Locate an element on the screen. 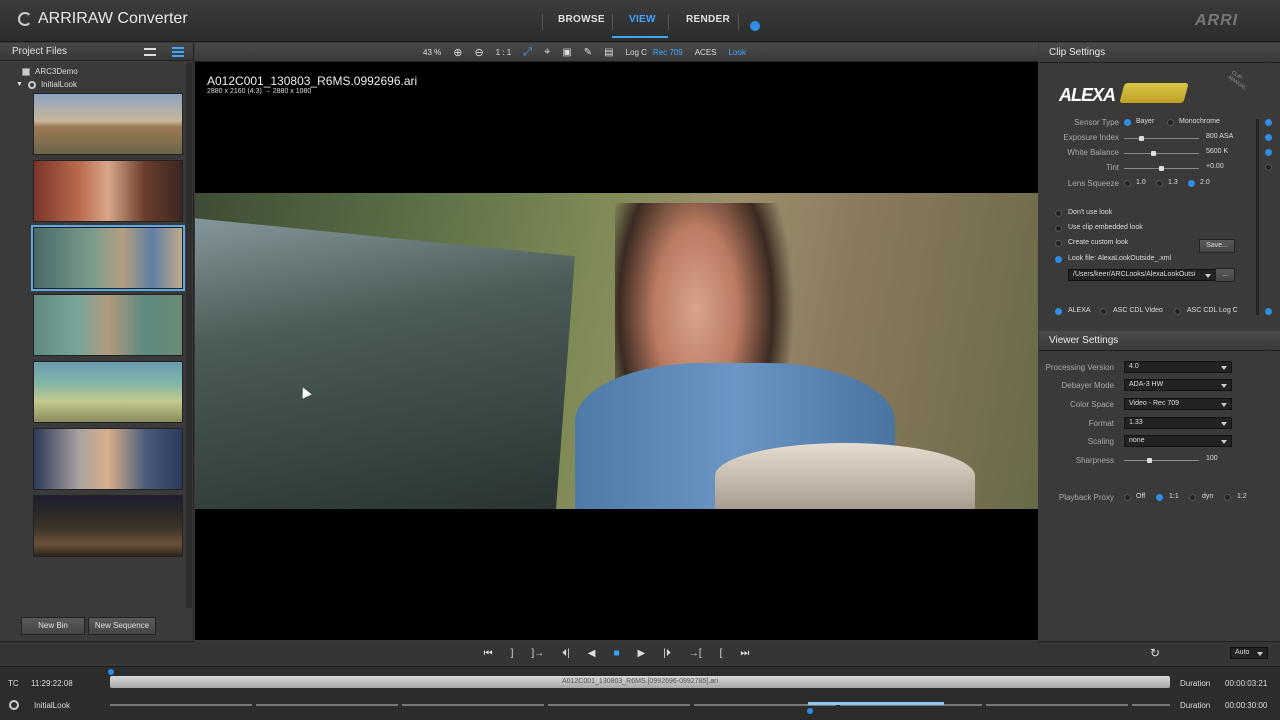  format-dropdown: 1.33 is located at coordinates (1178, 423).